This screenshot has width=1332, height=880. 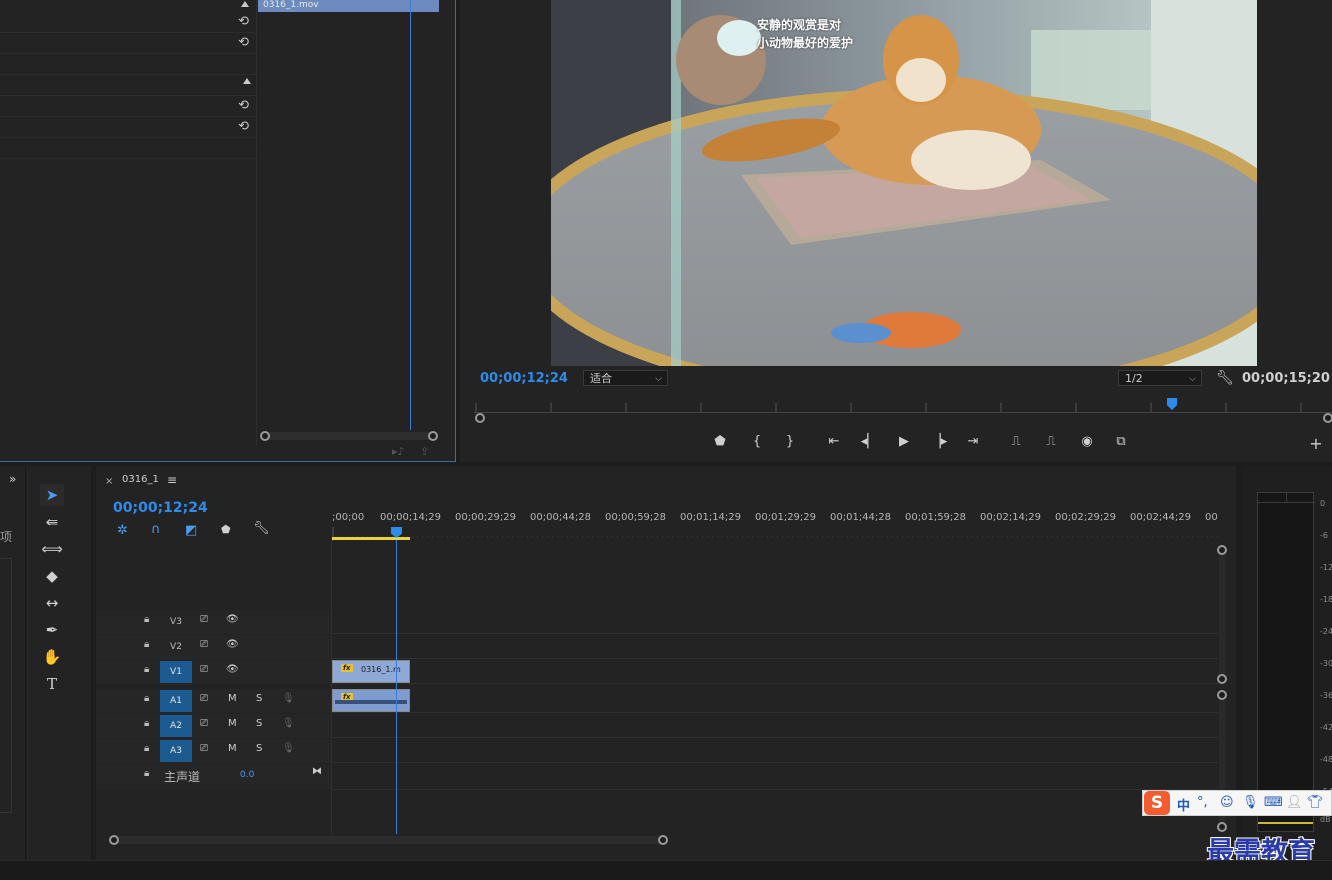 I want to click on track-name: A2, so click(x=176, y=726).